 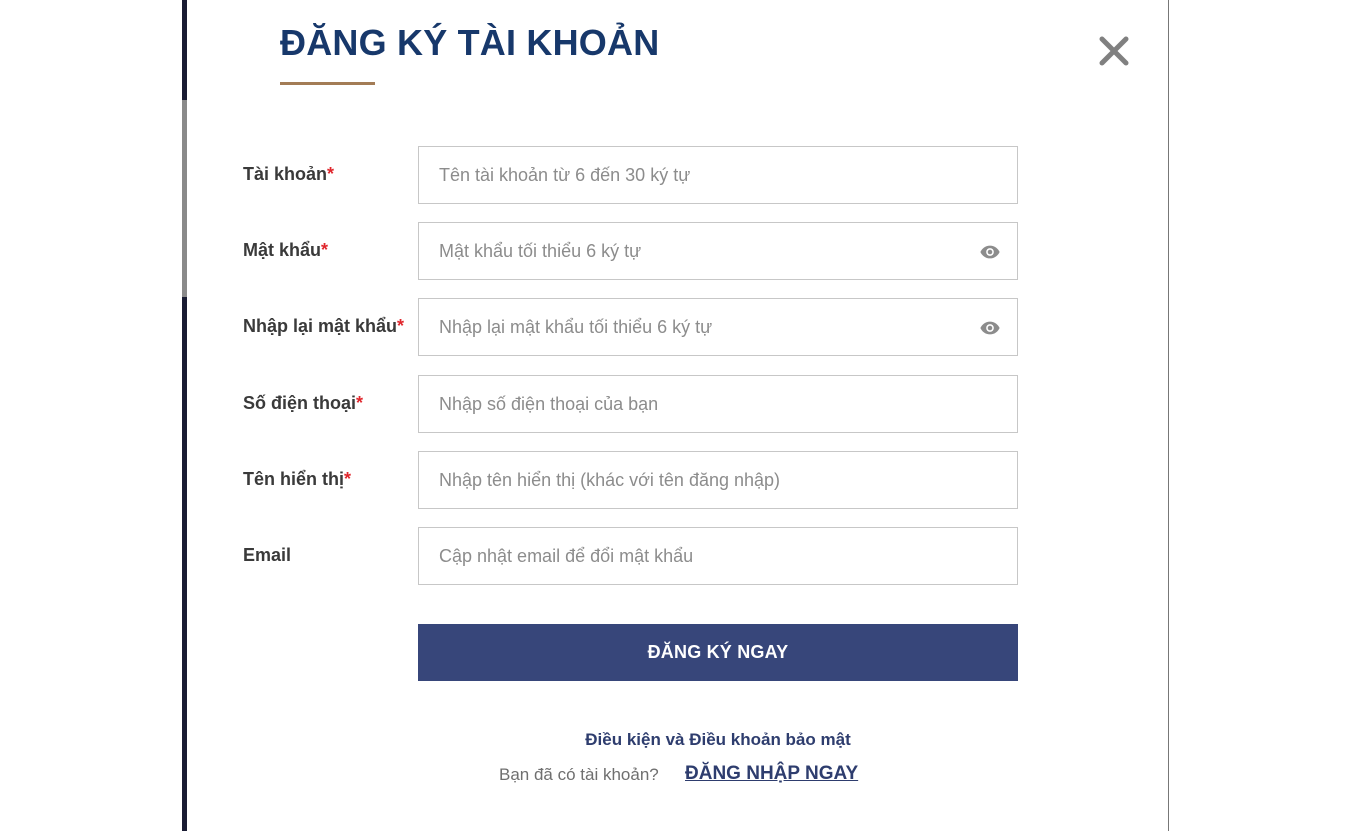 I want to click on form-row-phone: Số điện thoại*, so click(x=633, y=404).